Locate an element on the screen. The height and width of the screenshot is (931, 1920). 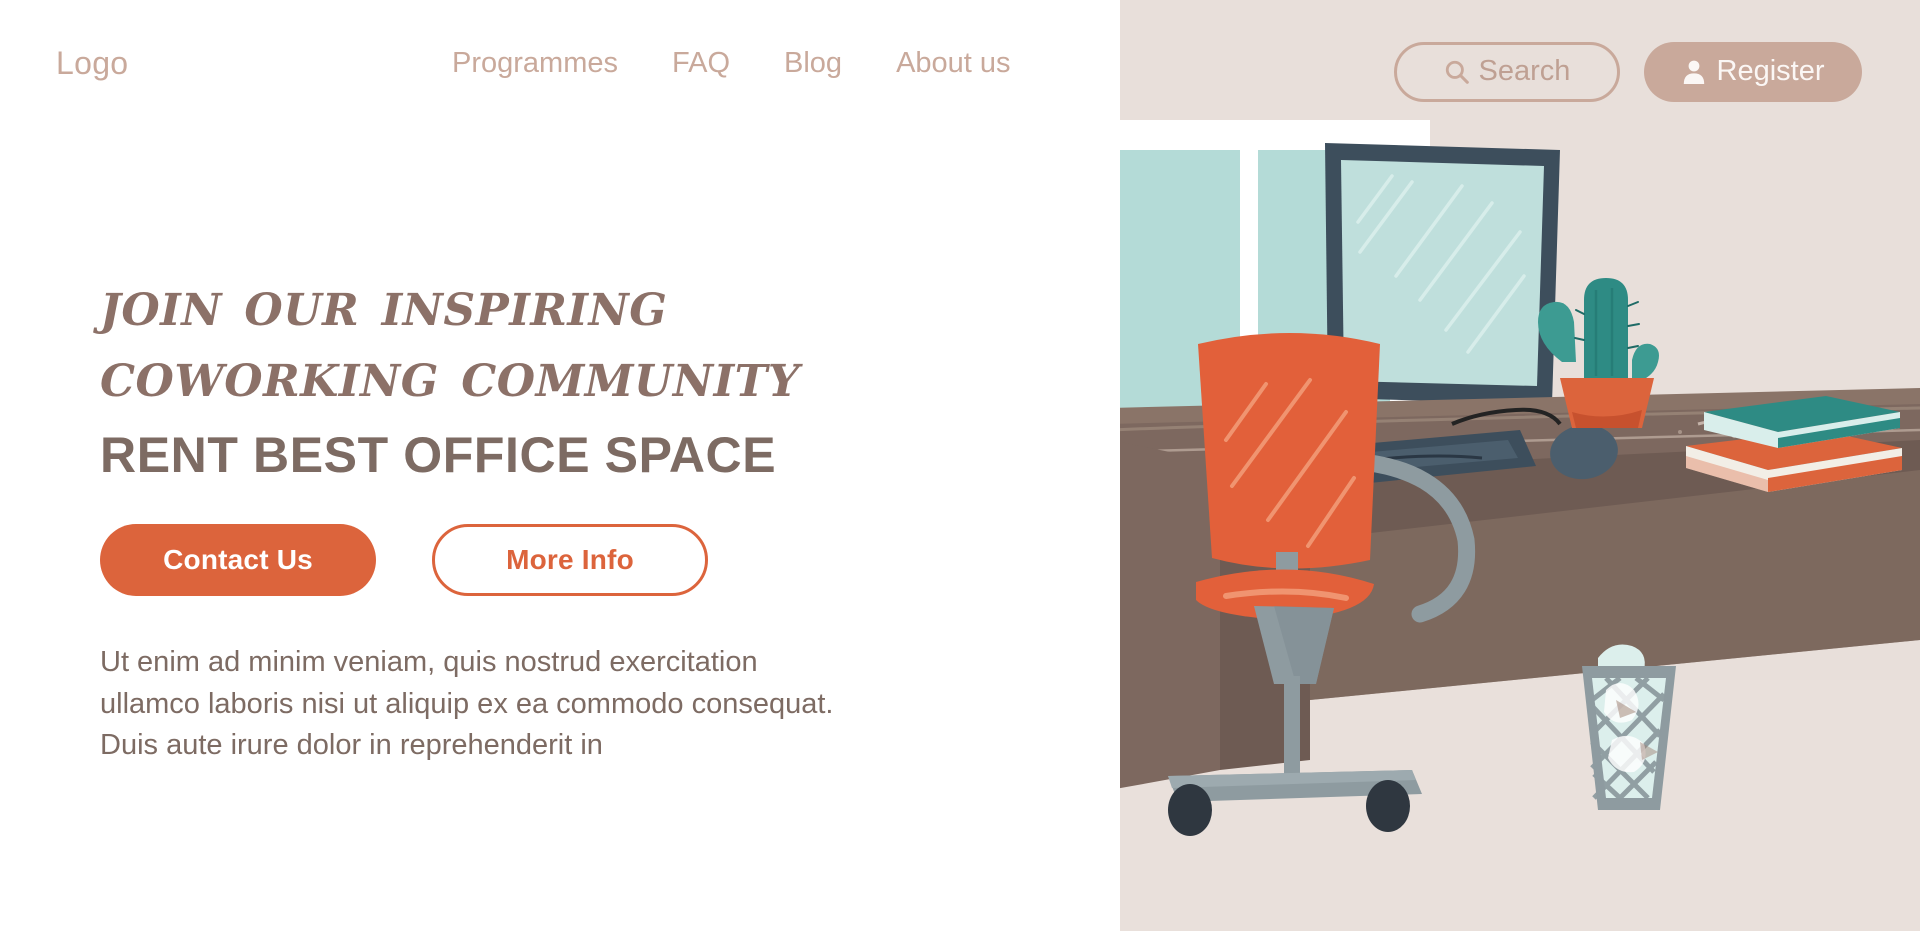
user-icon is located at coordinates (1693, 72).